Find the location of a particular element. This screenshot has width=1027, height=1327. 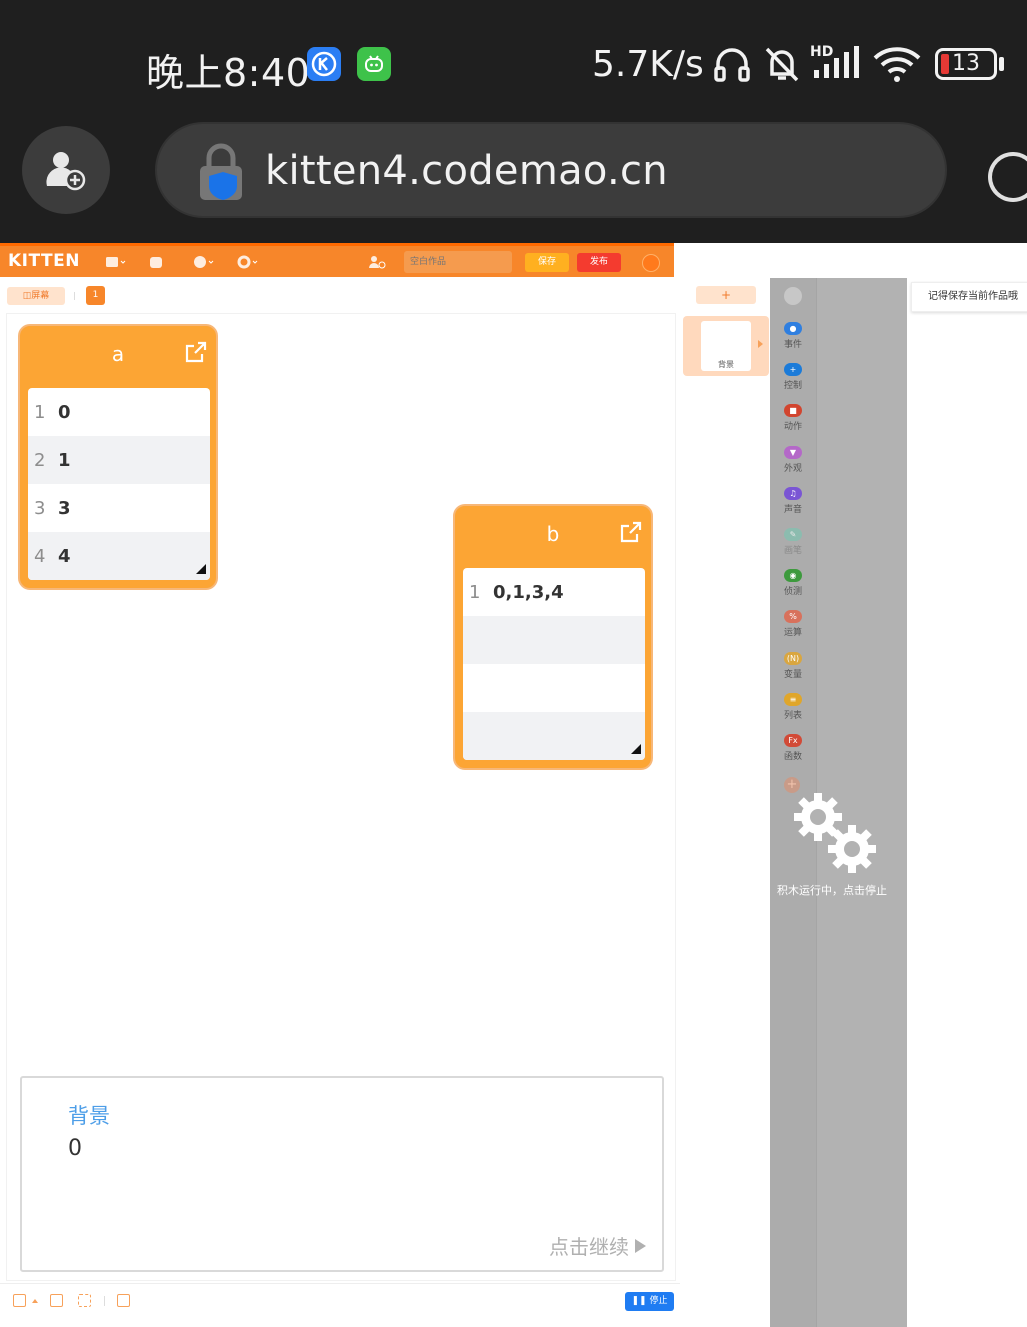

play-screen-icon is located at coordinates (123, 1300).